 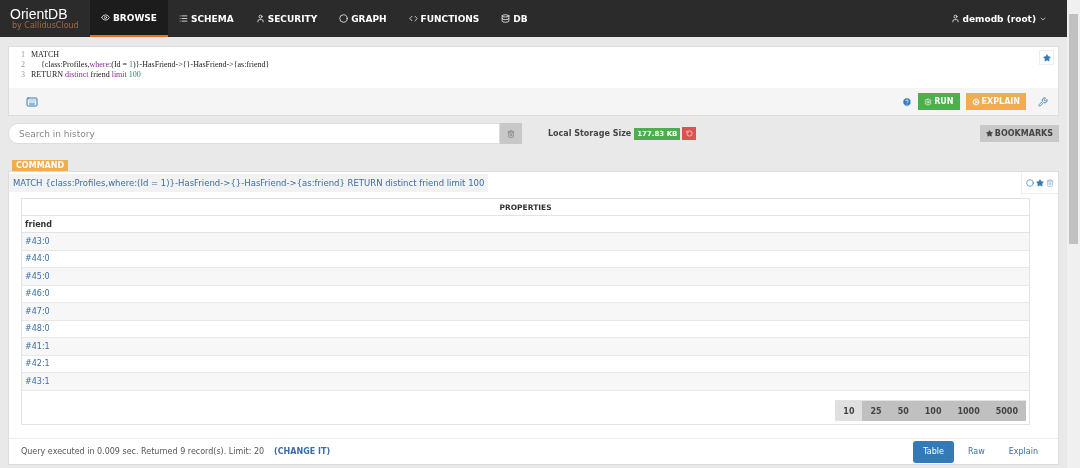 I want to click on line-number: 3, so click(x=23, y=75).